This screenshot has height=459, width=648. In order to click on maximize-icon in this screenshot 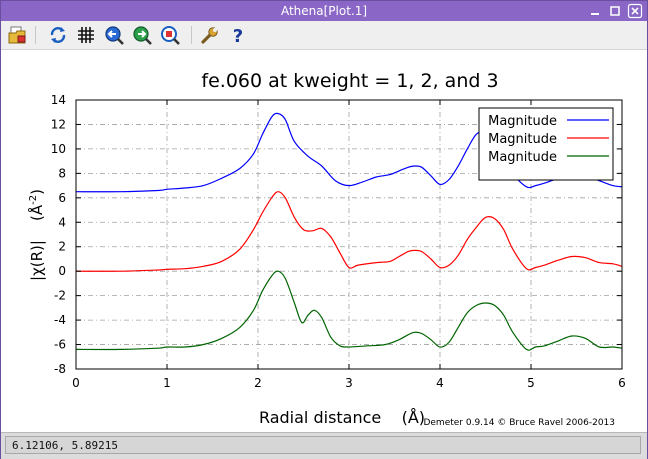, I will do `click(615, 11)`.